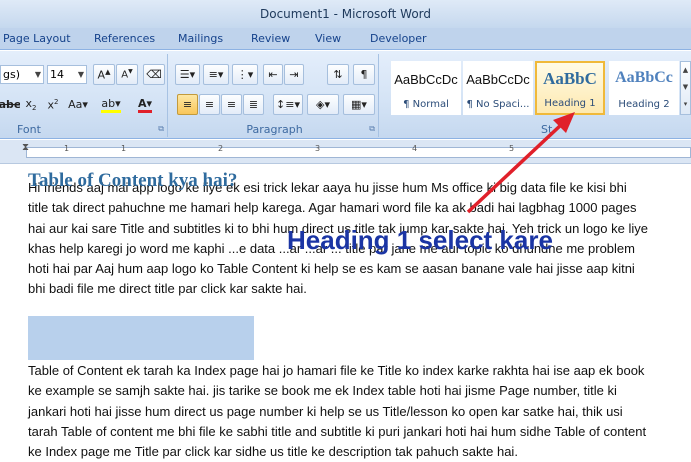 The height and width of the screenshot is (462, 691). I want to click on arrow-shaft, so click(515, 168).